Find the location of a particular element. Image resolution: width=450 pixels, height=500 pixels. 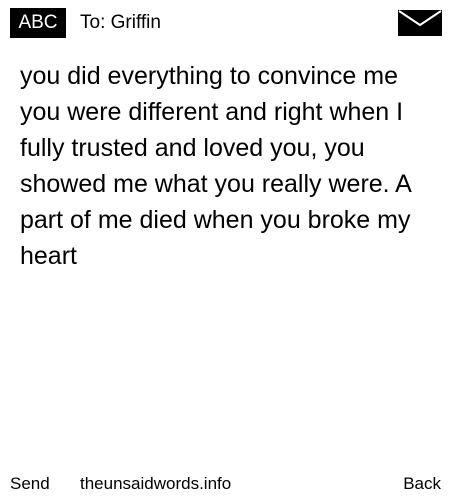

recipient-label: To: Griffin is located at coordinates (120, 23).